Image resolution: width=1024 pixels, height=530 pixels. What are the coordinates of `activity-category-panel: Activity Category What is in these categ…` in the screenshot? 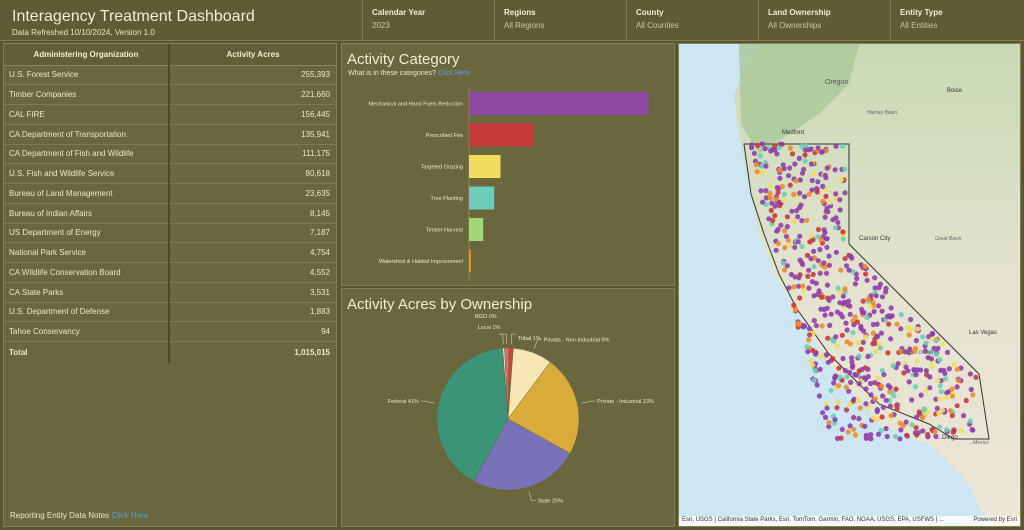 It's located at (508, 164).